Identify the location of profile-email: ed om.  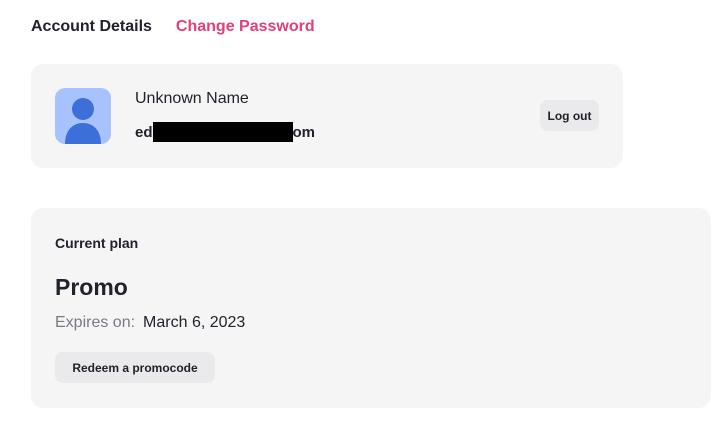
(225, 132).